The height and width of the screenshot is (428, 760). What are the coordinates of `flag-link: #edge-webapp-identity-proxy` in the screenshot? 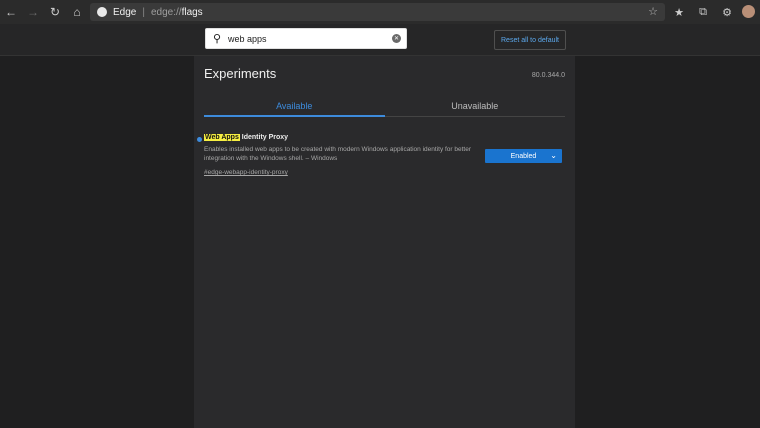 It's located at (246, 172).